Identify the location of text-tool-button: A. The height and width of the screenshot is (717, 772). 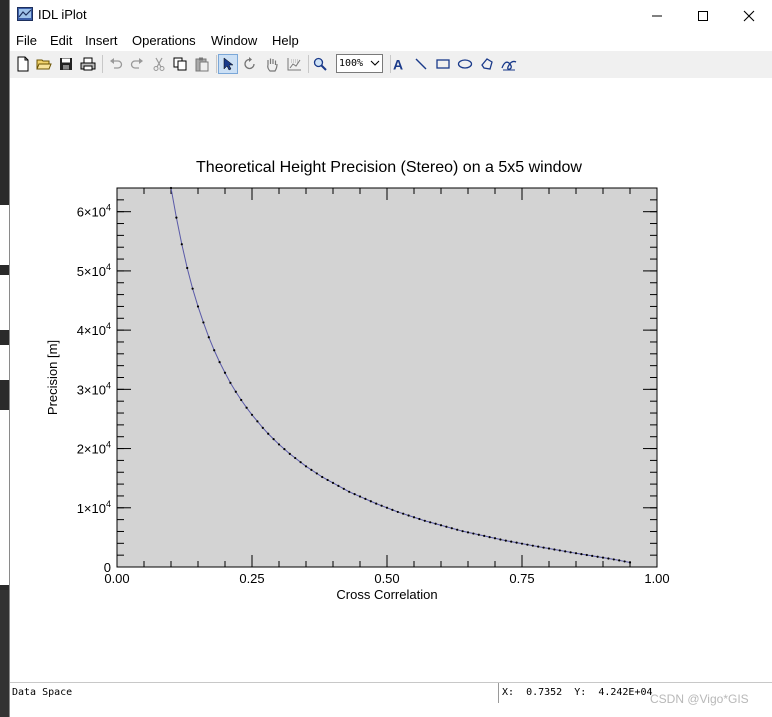
(399, 64).